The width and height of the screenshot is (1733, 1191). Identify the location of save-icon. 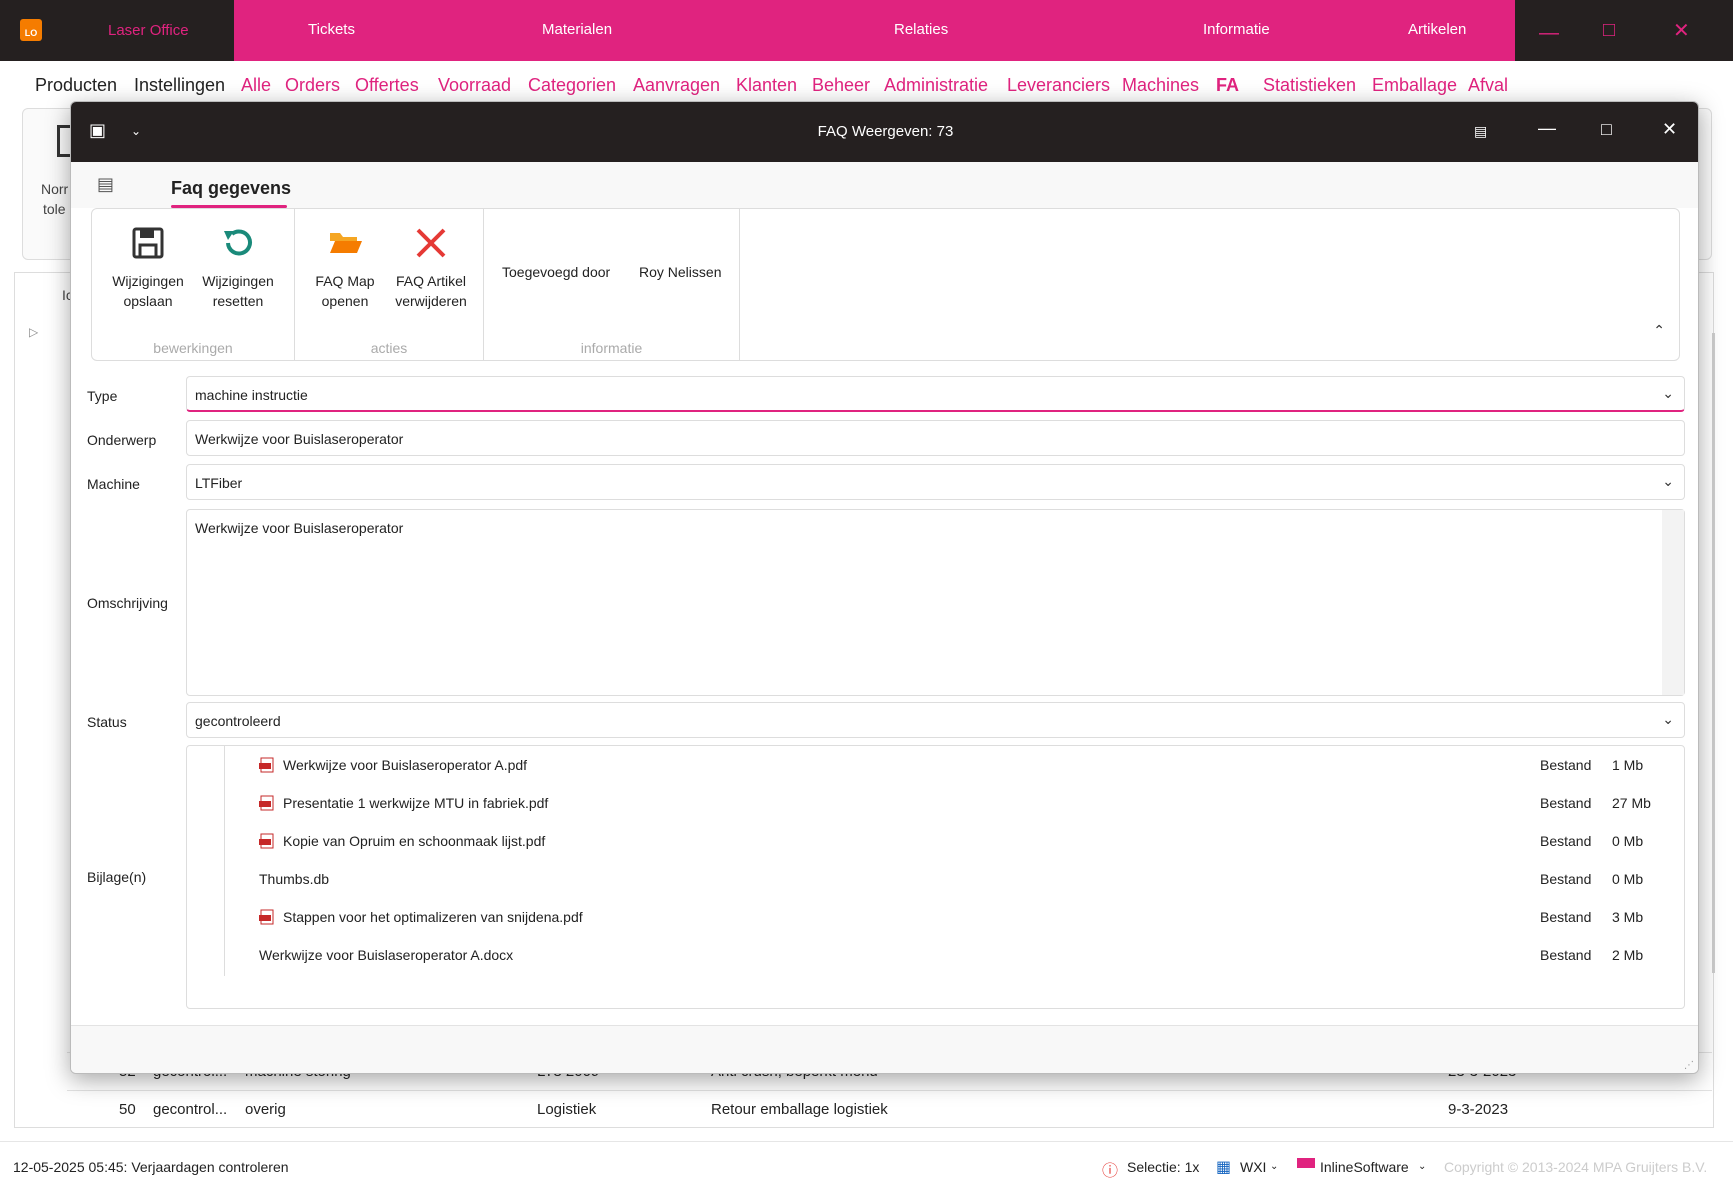
(148, 243).